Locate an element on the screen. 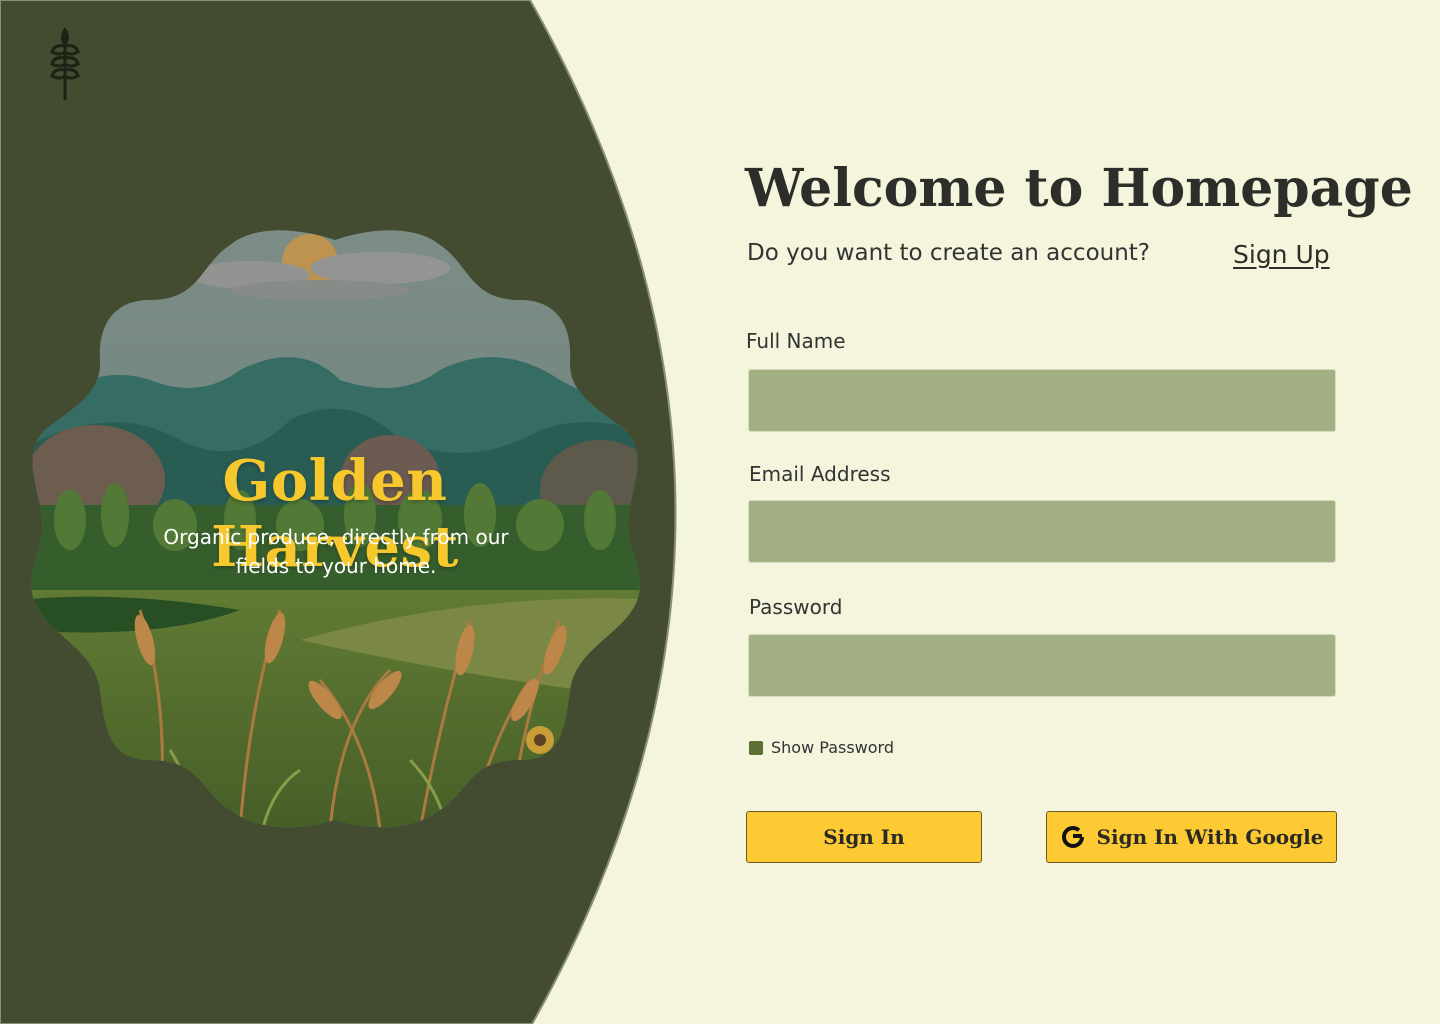  show-password-label: Show Password is located at coordinates (832, 747).